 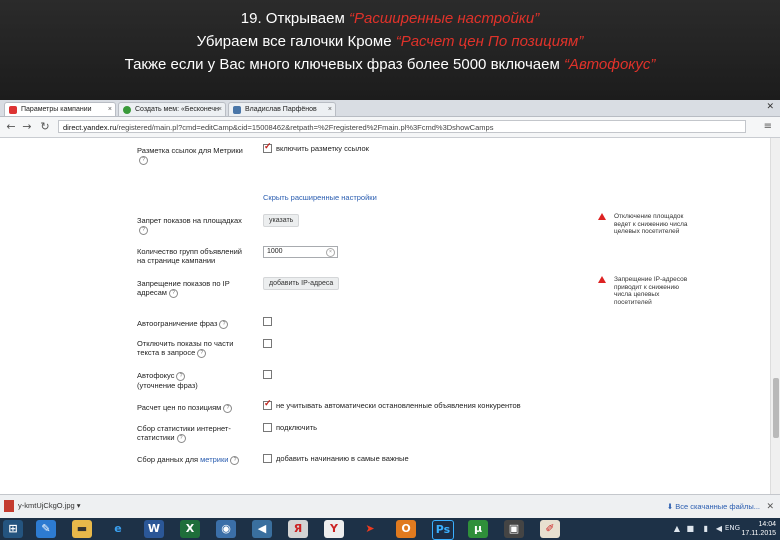 What do you see at coordinates (45, 126) in the screenshot?
I see `reload-icon: ↻` at bounding box center [45, 126].